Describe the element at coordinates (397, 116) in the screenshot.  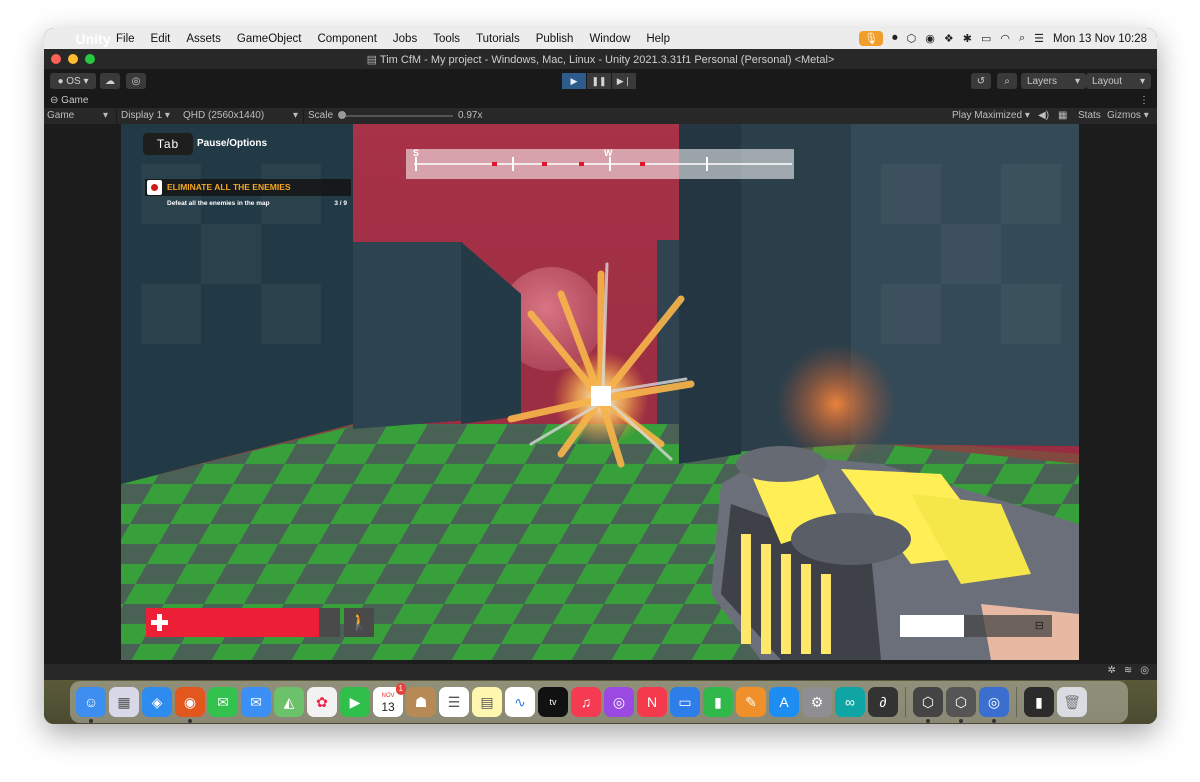
I see `scale-slider-track` at that location.